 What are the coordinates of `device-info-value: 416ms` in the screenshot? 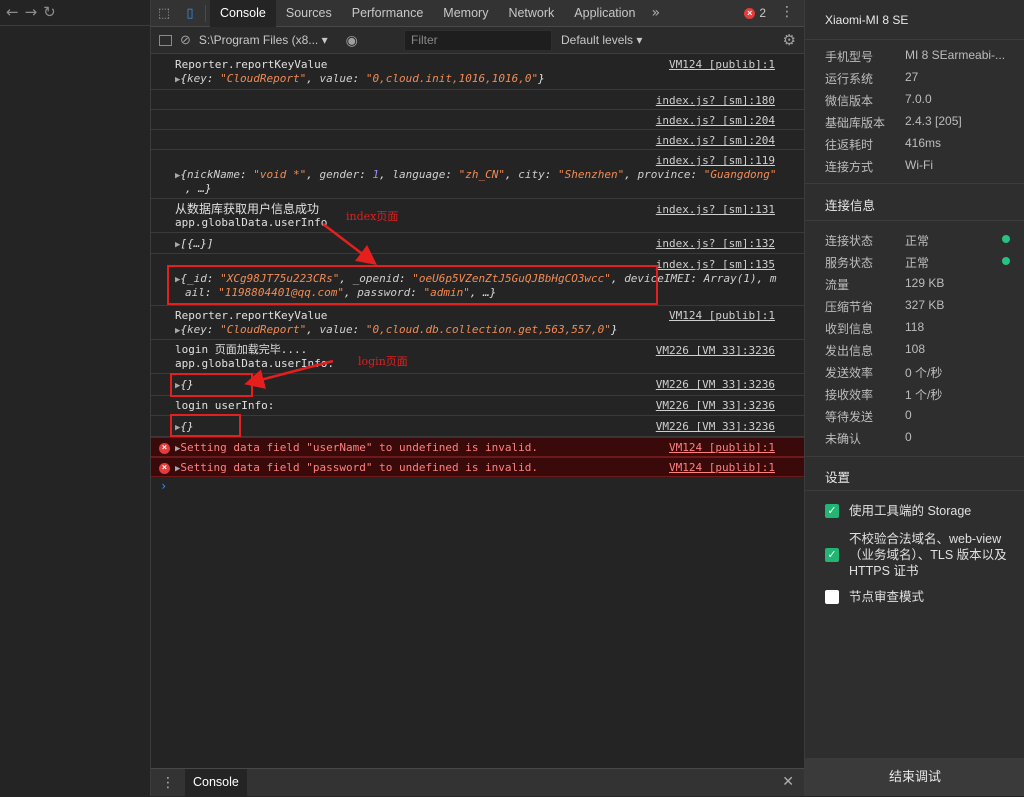 It's located at (923, 143).